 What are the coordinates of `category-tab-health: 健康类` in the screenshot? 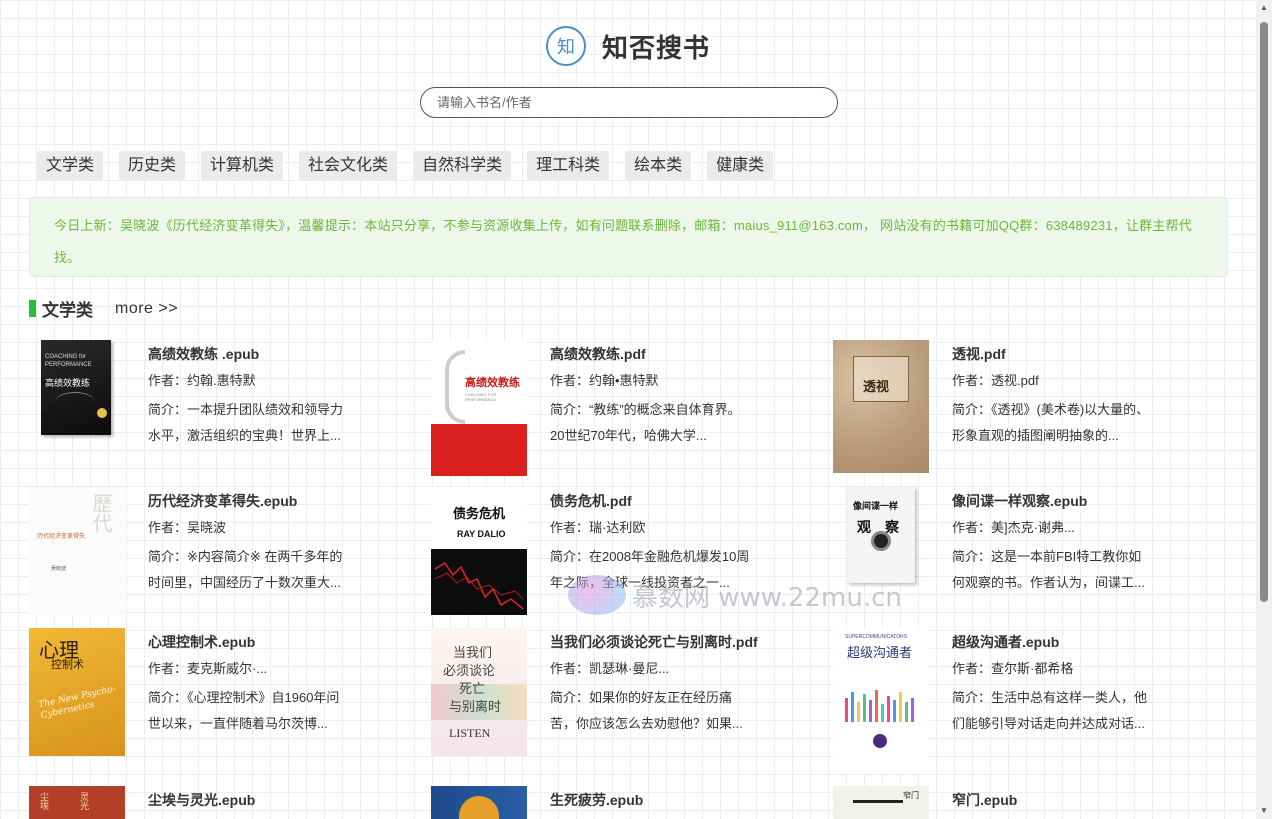 It's located at (740, 166).